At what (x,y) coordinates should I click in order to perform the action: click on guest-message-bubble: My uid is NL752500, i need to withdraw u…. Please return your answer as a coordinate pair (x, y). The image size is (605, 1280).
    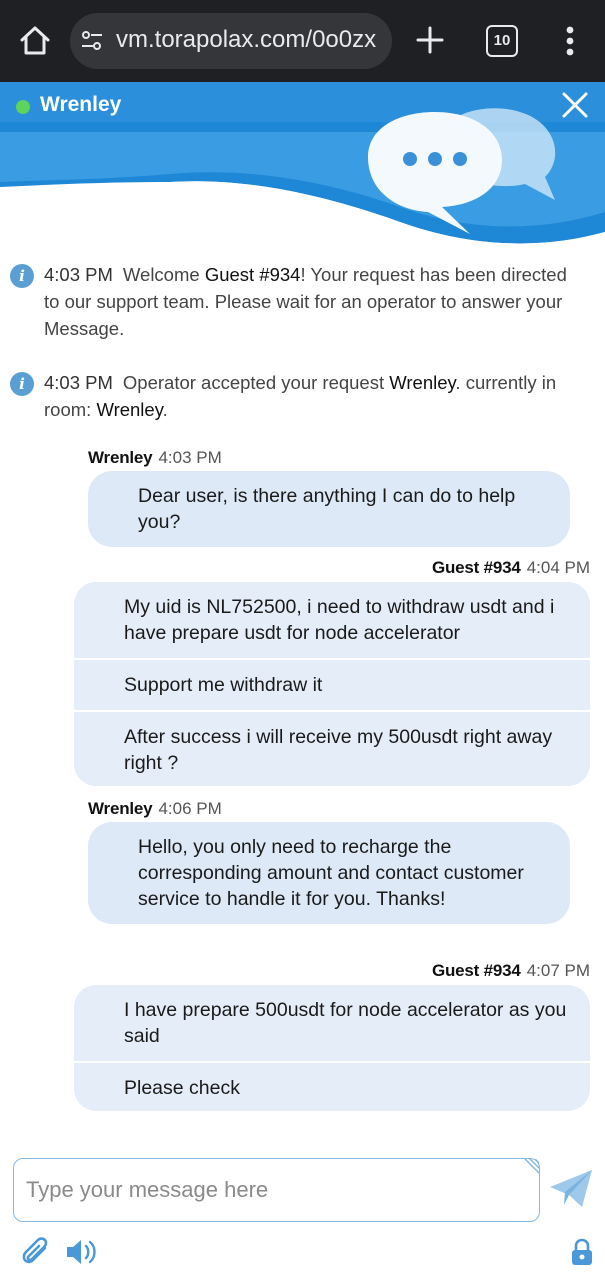
    Looking at the image, I should click on (332, 620).